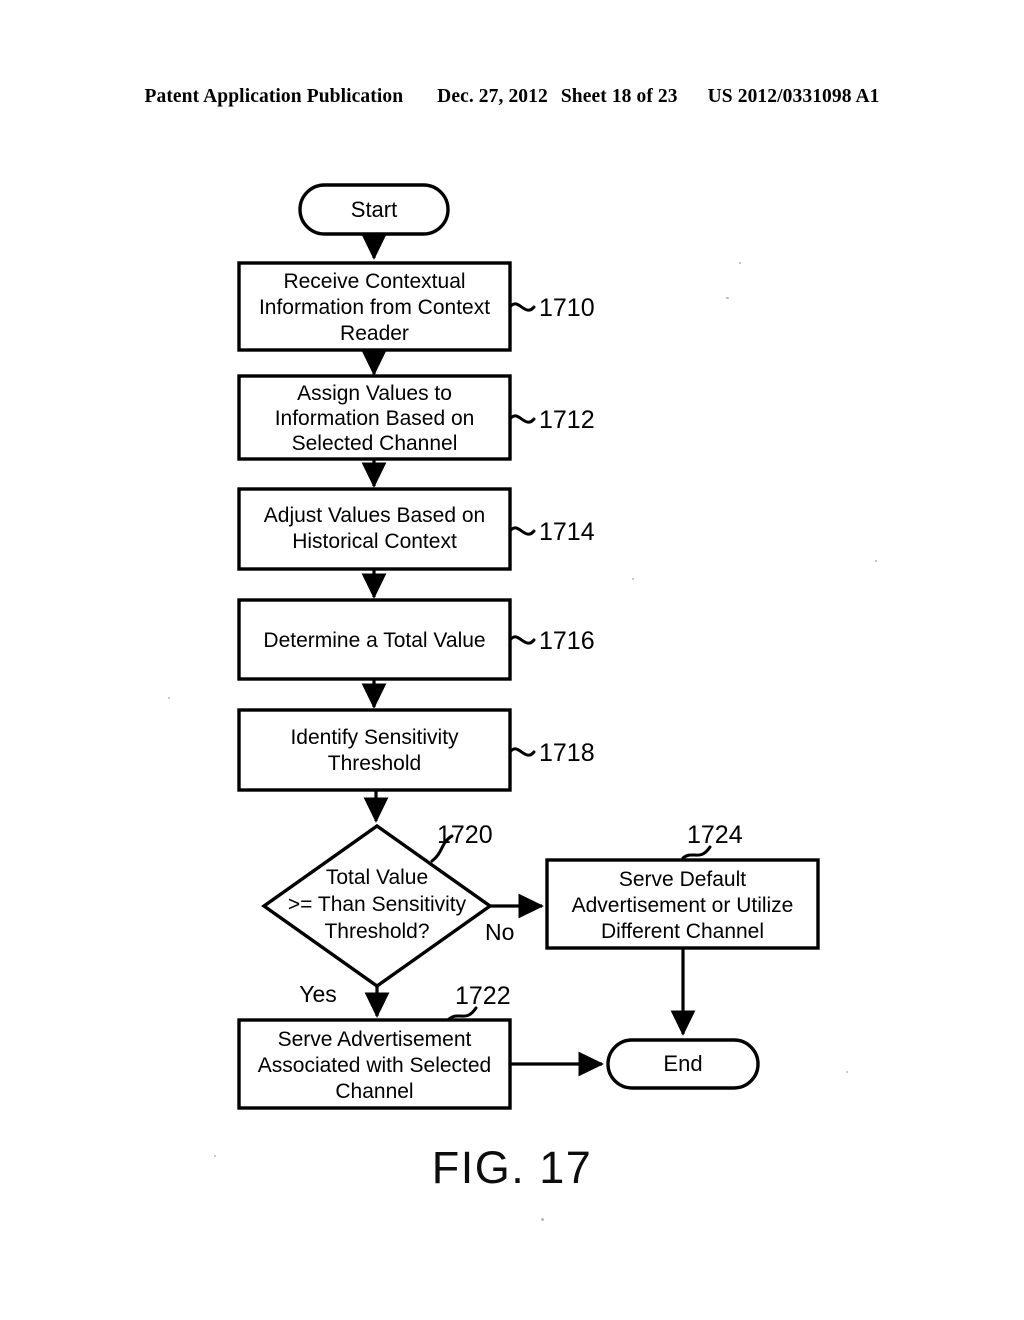 Image resolution: width=1024 pixels, height=1320 pixels. What do you see at coordinates (682, 879) in the screenshot?
I see `node-1724-line-0: Serve Default` at bounding box center [682, 879].